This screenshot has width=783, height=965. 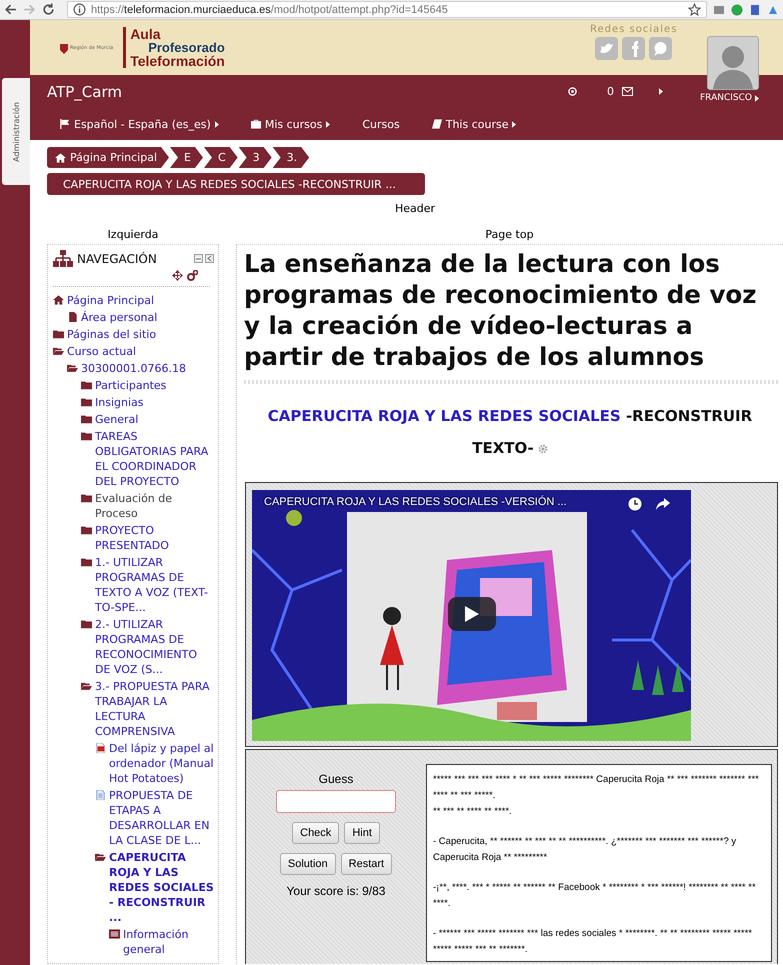 What do you see at coordinates (336, 891) in the screenshot?
I see `score-text: Your score is: 9/83` at bounding box center [336, 891].